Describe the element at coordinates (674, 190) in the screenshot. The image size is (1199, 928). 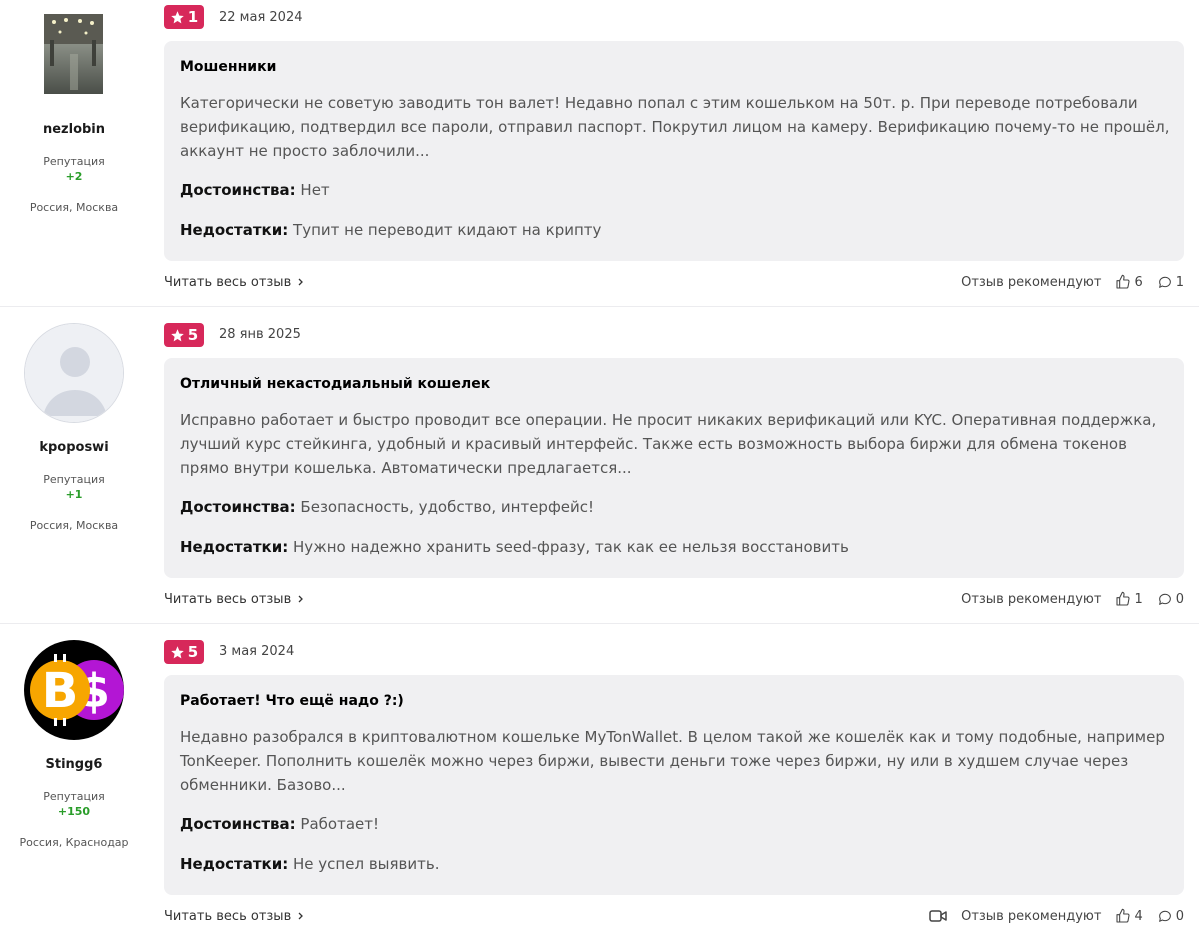
I see `review-pros: Достоинства: Нет` at that location.